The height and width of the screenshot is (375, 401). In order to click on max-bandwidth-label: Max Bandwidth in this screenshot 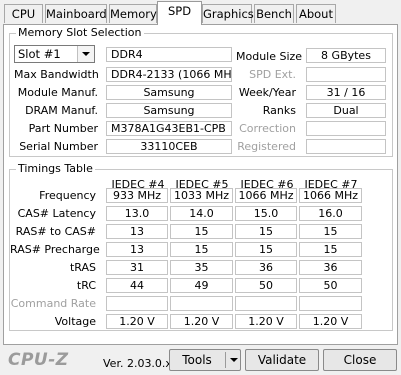, I will do `click(56, 74)`.